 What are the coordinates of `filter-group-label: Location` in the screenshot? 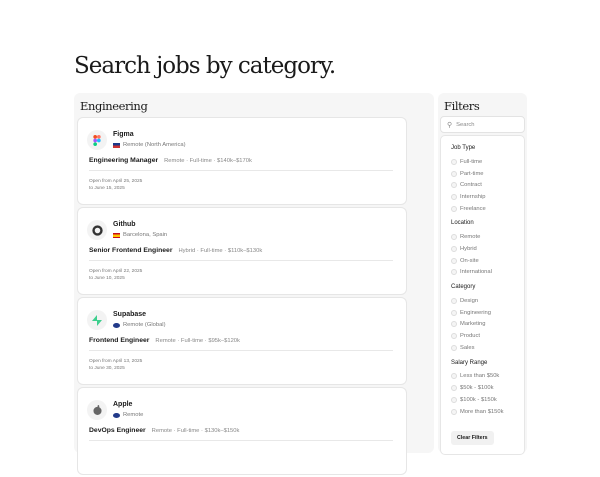 It's located at (462, 223).